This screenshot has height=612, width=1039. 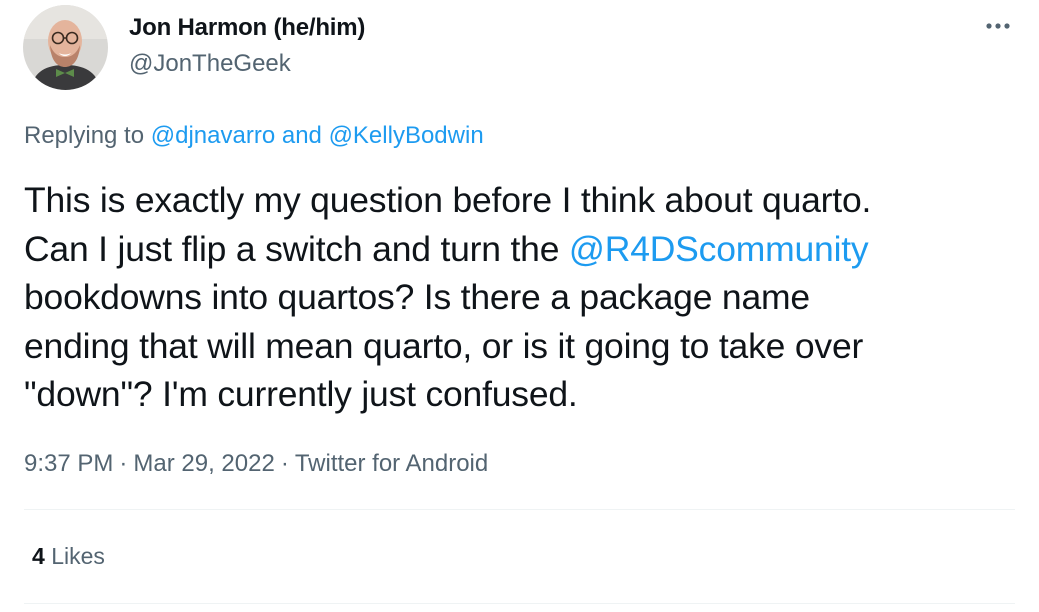 I want to click on tweet-meta: 9:37 PM · Mar 29, 2022 · Twitter for Android, so click(x=256, y=464).